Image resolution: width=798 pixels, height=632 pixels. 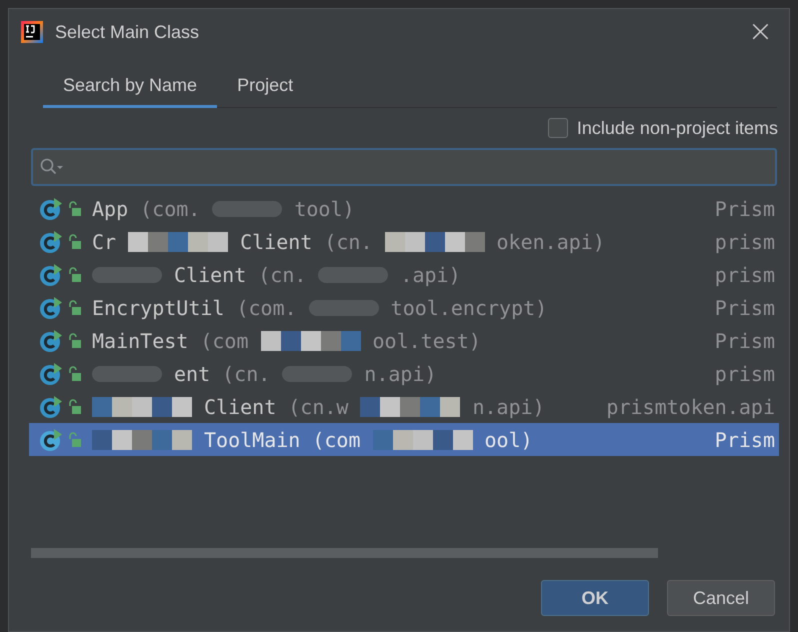 I want to click on list-item: App (com. tool) Prism, so click(x=404, y=208).